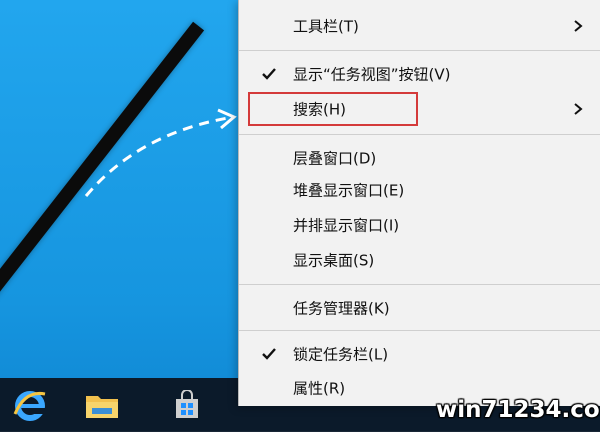 This screenshot has height=432, width=600. What do you see at coordinates (341, 308) in the screenshot?
I see `menu-item-label: 任务管理器(K)` at bounding box center [341, 308].